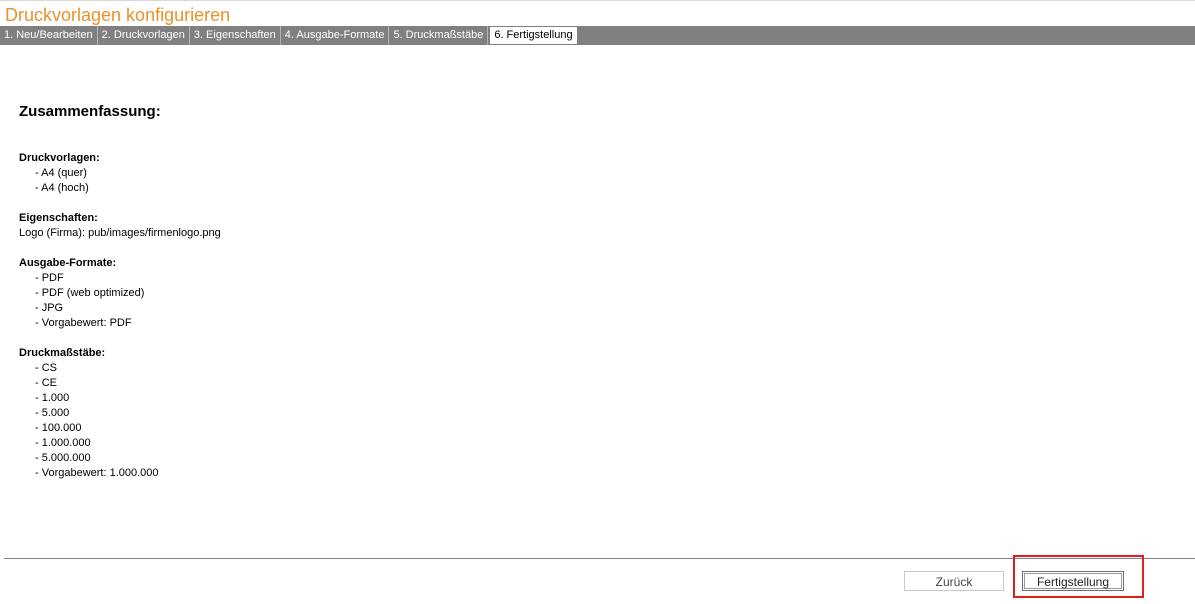  What do you see at coordinates (335, 35) in the screenshot?
I see `tab-ausgabe-formate: 4. Ausgabe-Formate` at bounding box center [335, 35].